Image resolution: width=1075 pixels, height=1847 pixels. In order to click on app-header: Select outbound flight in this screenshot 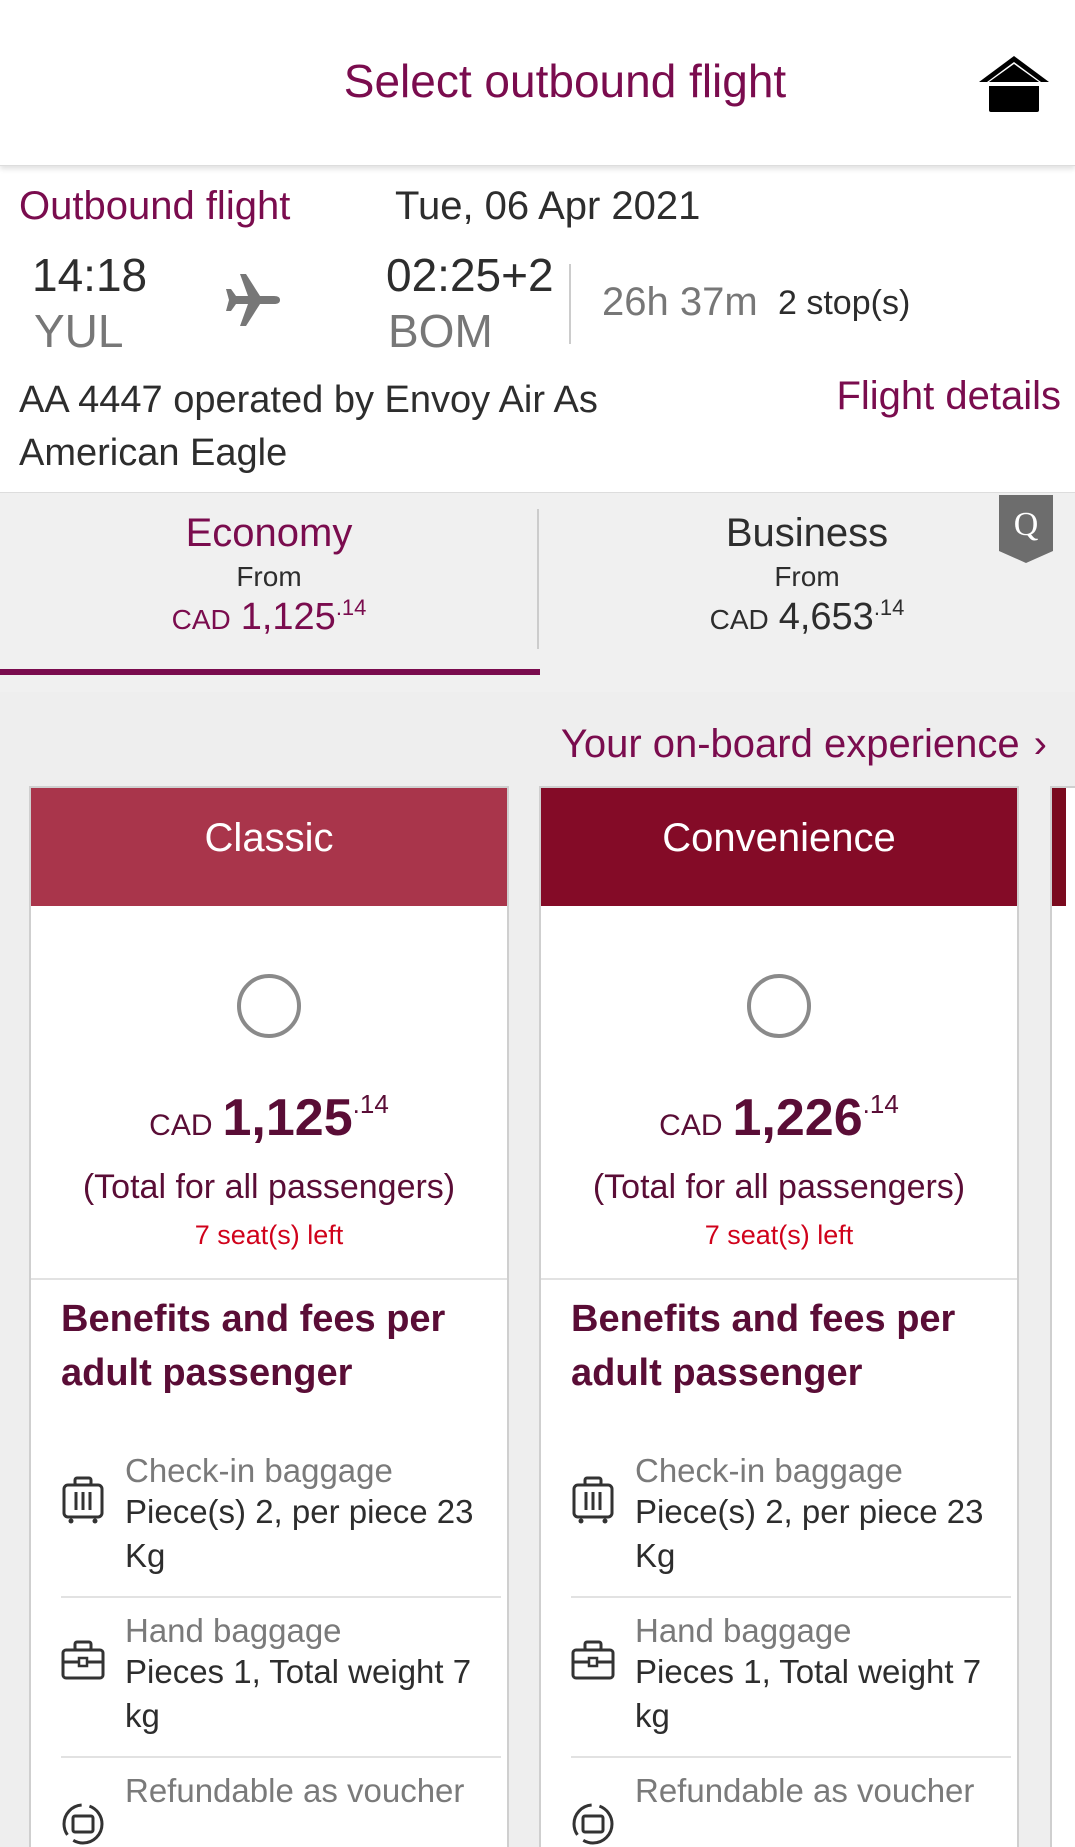, I will do `click(537, 83)`.